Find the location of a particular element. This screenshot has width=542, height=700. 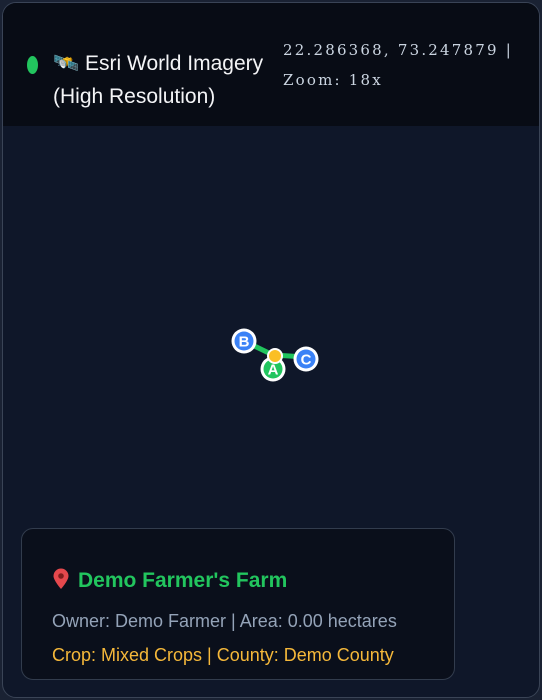

farm-owner-area: Owner: Demo Farmer | Area: 0.00 hectares is located at coordinates (224, 621).